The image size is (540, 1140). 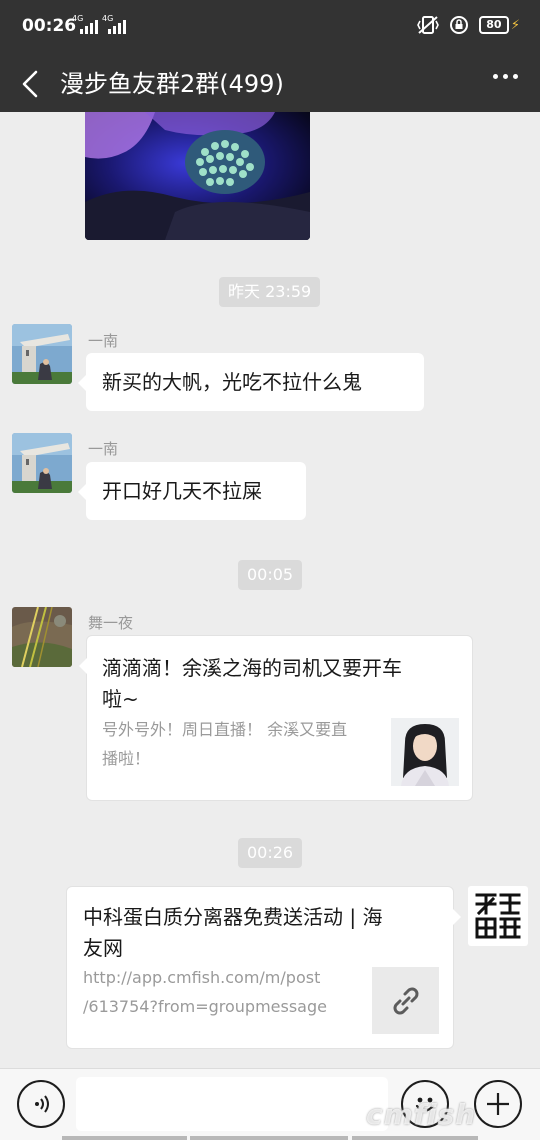 I want to click on voice-icon, so click(x=42, y=1104).